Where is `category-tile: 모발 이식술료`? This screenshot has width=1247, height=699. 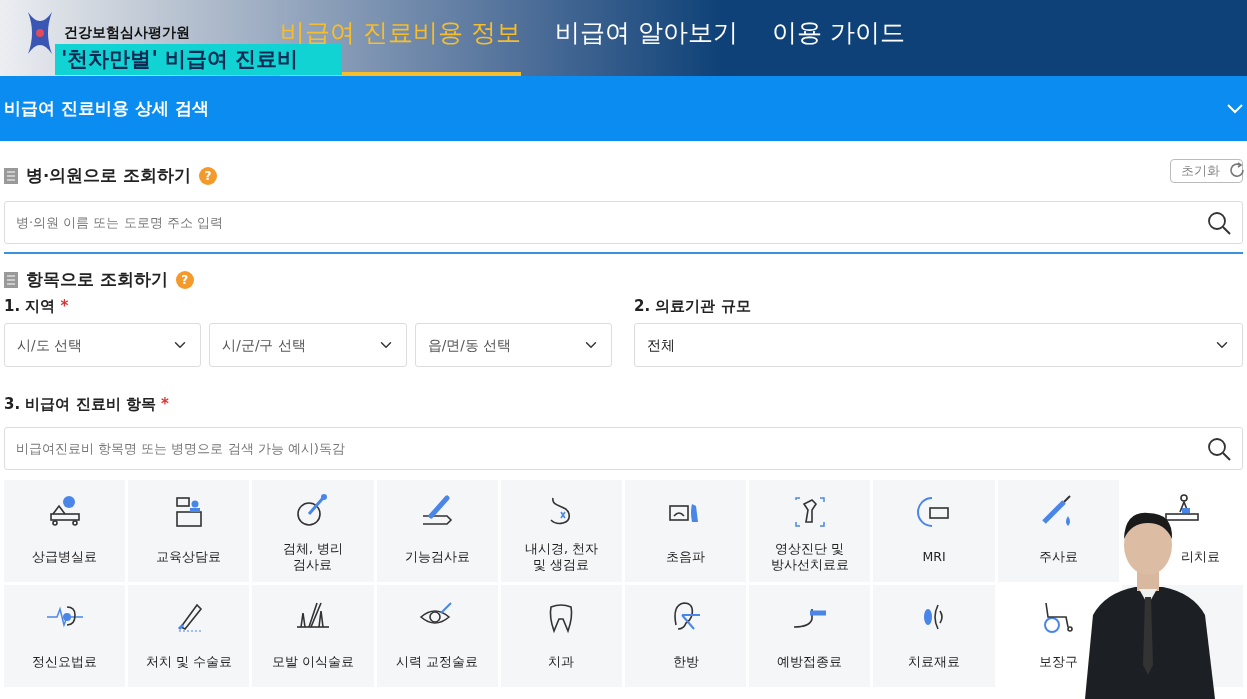
category-tile: 모발 이식술료 is located at coordinates (313, 635).